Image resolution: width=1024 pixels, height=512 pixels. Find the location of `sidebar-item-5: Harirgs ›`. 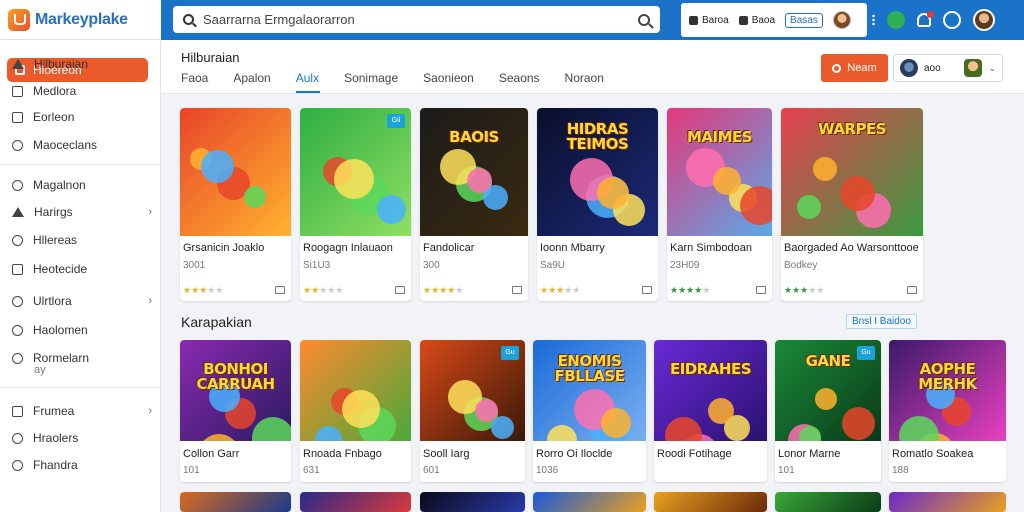

sidebar-item-5: Harirgs › is located at coordinates (82, 212).